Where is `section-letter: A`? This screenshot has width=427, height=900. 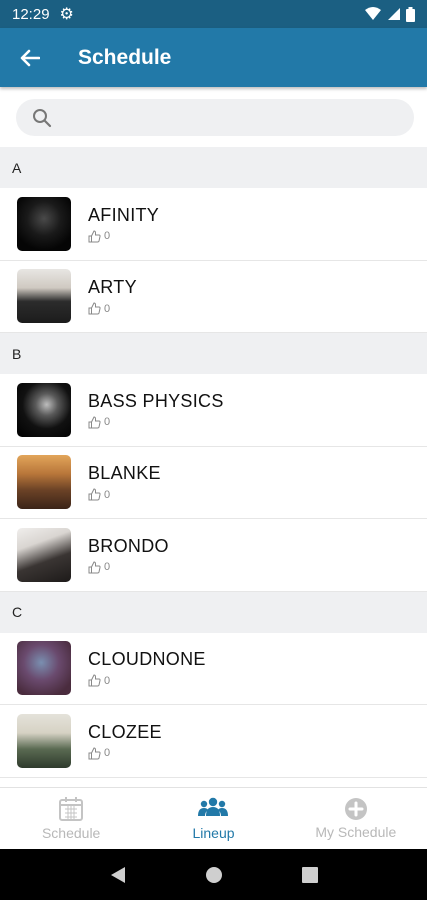 section-letter: A is located at coordinates (17, 167).